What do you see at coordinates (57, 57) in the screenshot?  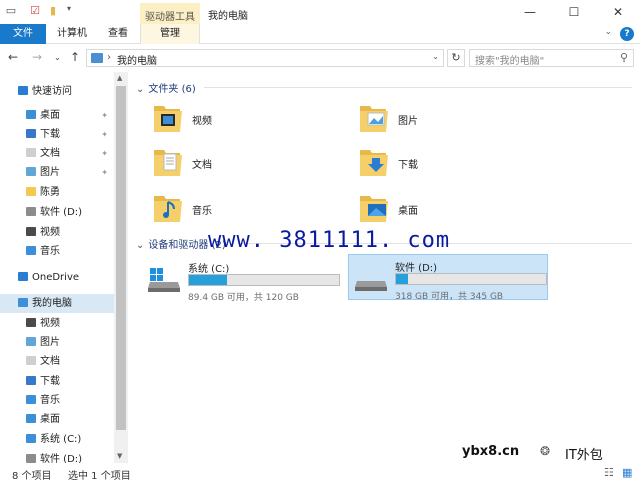 I see `recent-dropdown-icon: ⌄` at bounding box center [57, 57].